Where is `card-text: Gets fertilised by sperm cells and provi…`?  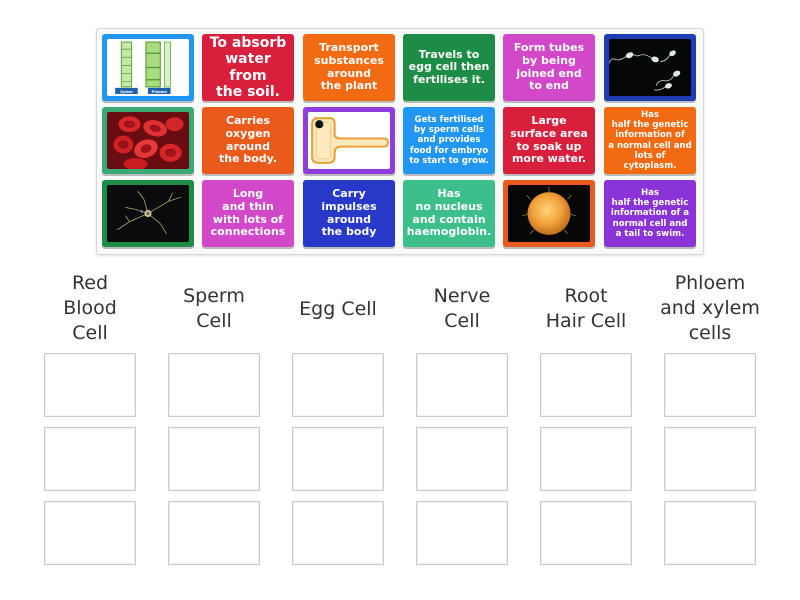
card-text: Gets fertilised by sperm cells and provi… is located at coordinates (449, 140).